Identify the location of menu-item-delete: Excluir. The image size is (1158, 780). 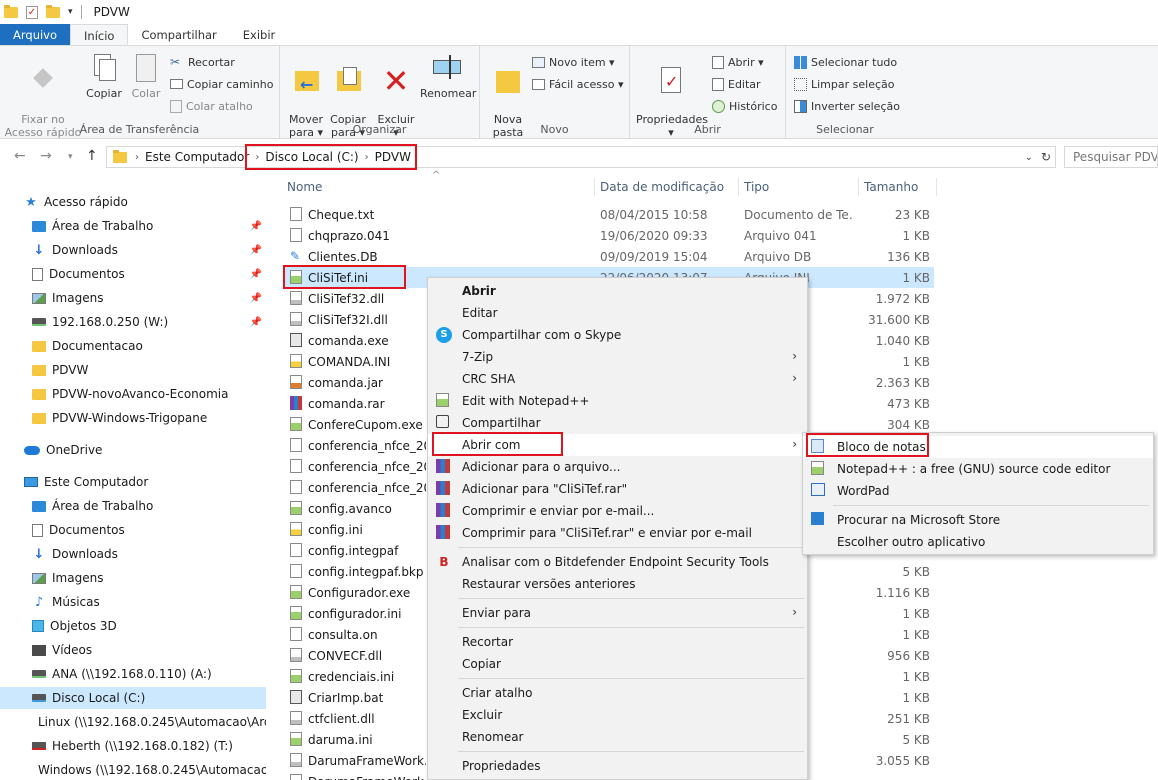
(617, 715).